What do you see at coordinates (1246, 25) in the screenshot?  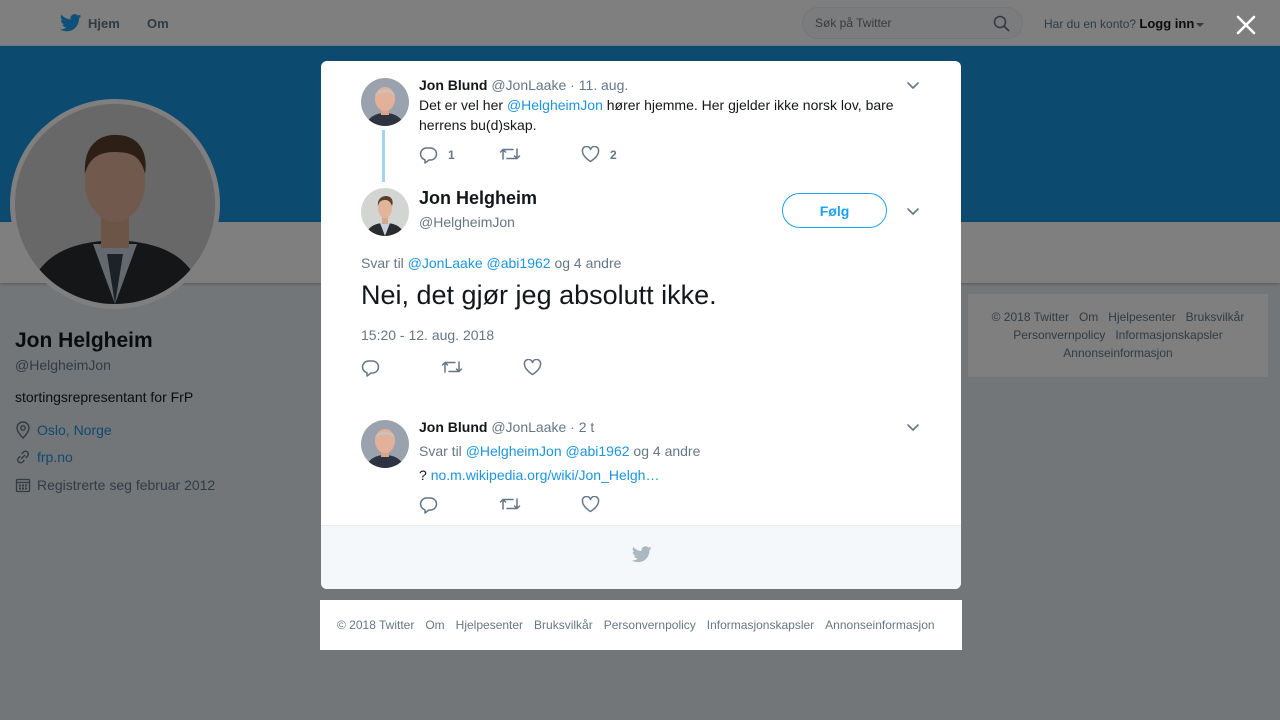 I see `close-icon` at bounding box center [1246, 25].